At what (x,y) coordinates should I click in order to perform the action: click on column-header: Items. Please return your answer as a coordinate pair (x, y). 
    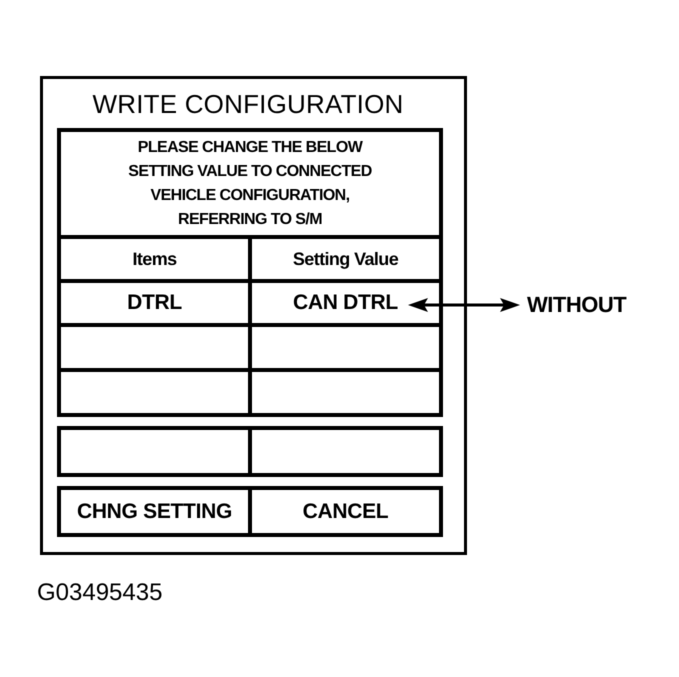
    Looking at the image, I should click on (154, 259).